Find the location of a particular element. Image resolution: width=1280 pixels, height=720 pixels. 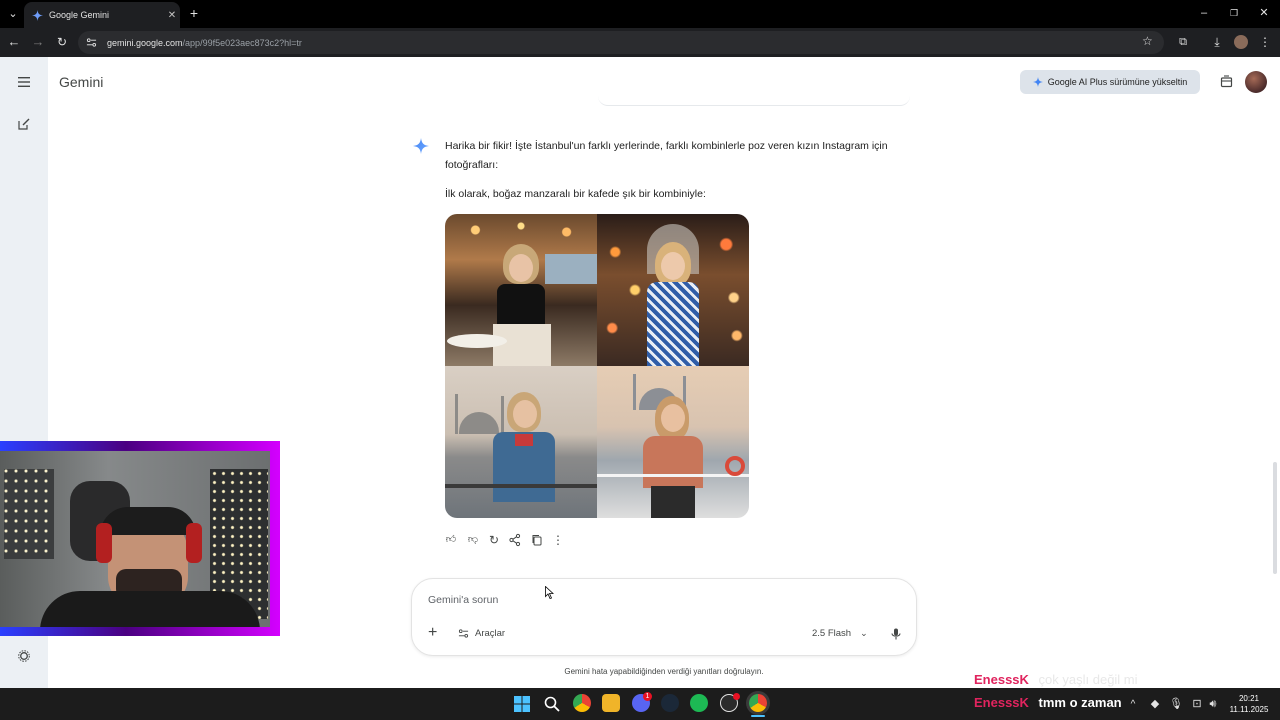

prompt-input: Gemini'a sorun is located at coordinates (463, 600).